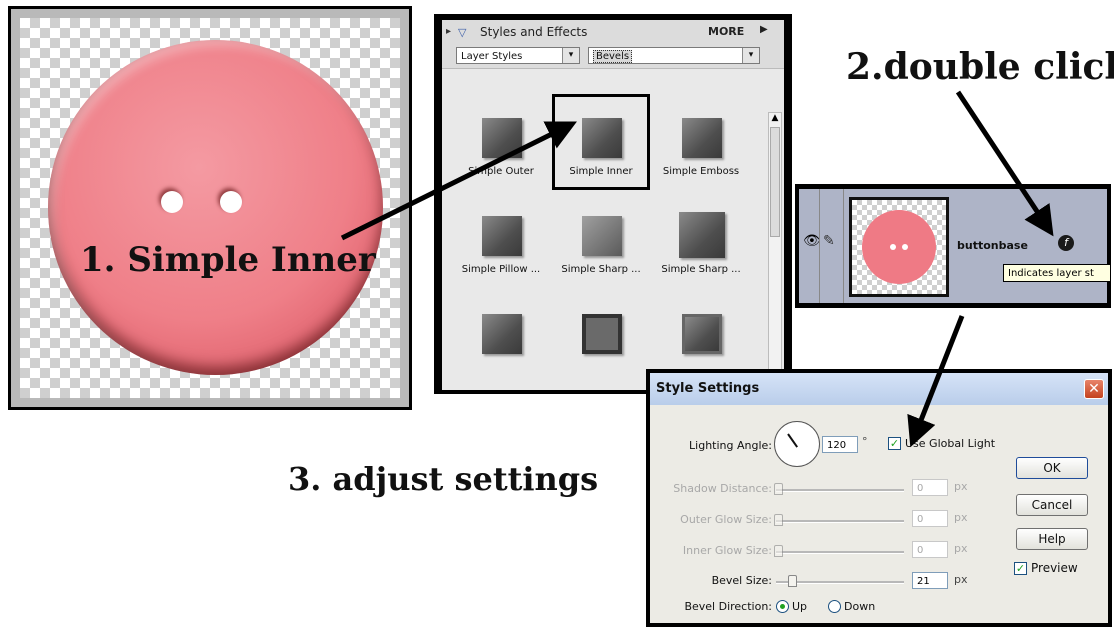 The height and width of the screenshot is (630, 1114). Describe the element at coordinates (936, 381) in the screenshot. I see `arrow-to-global-light` at that location.